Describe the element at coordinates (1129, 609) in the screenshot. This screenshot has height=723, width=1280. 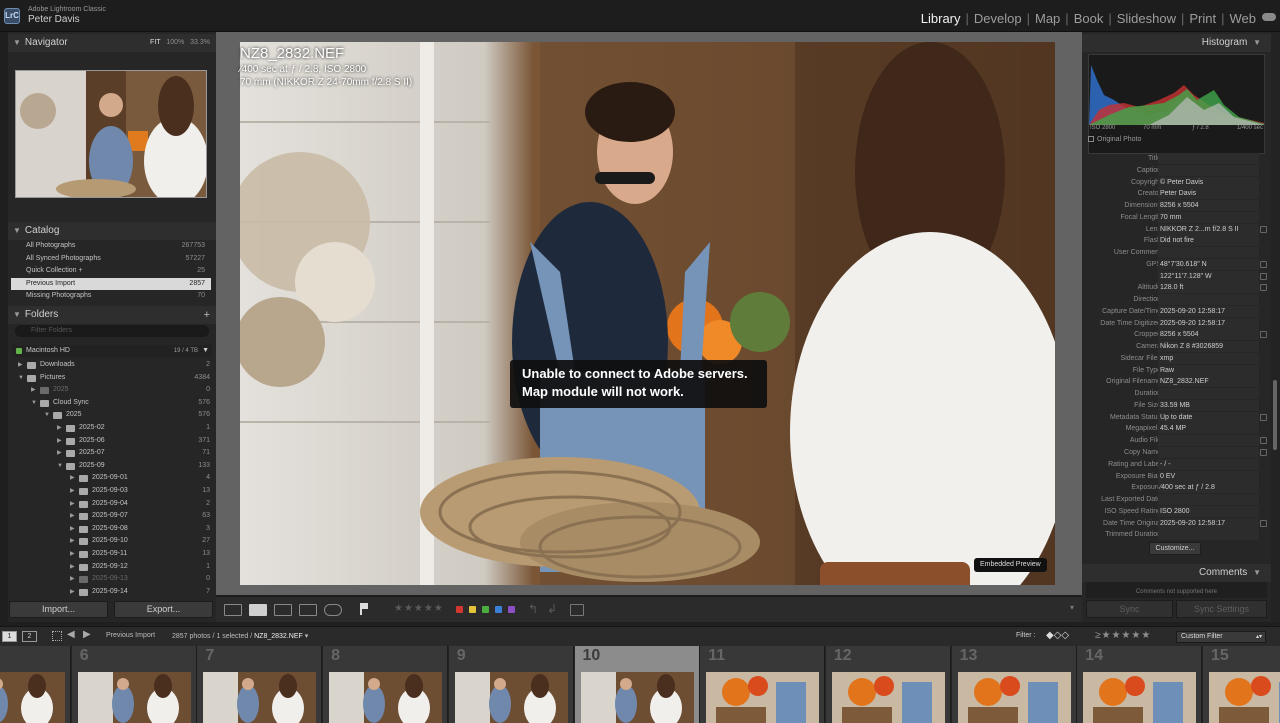
I see `sync-metadata-button: Sync` at that location.